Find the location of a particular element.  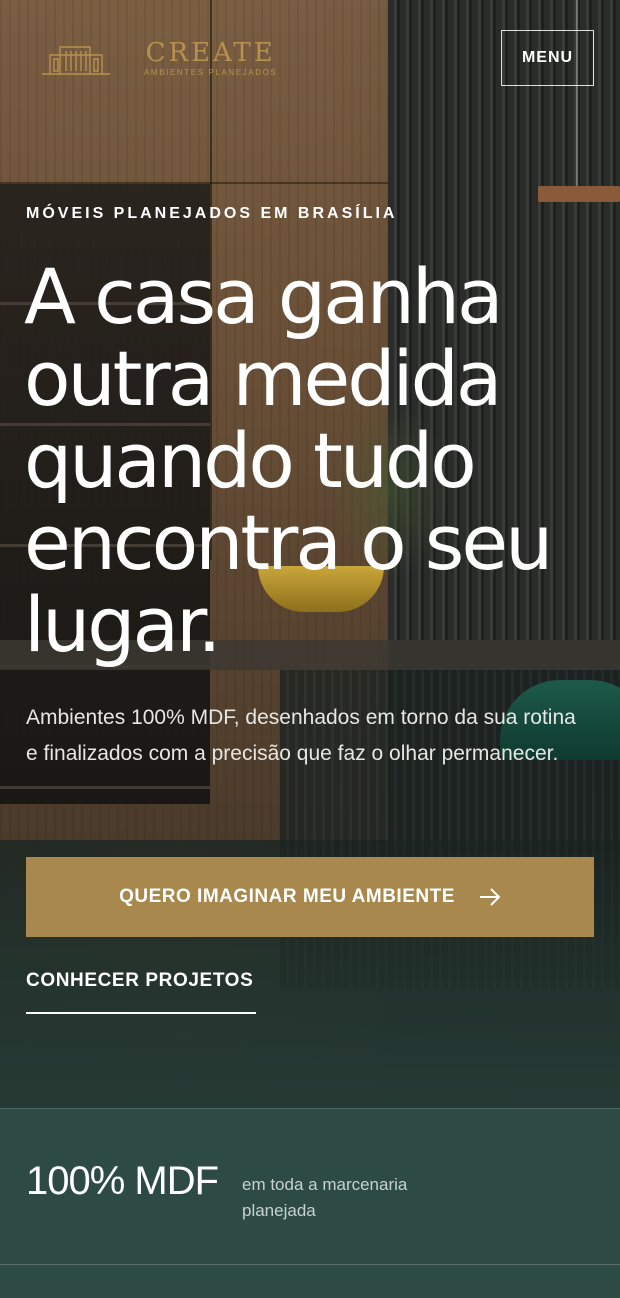

stat-value: 100% MDF is located at coordinates (122, 1181).